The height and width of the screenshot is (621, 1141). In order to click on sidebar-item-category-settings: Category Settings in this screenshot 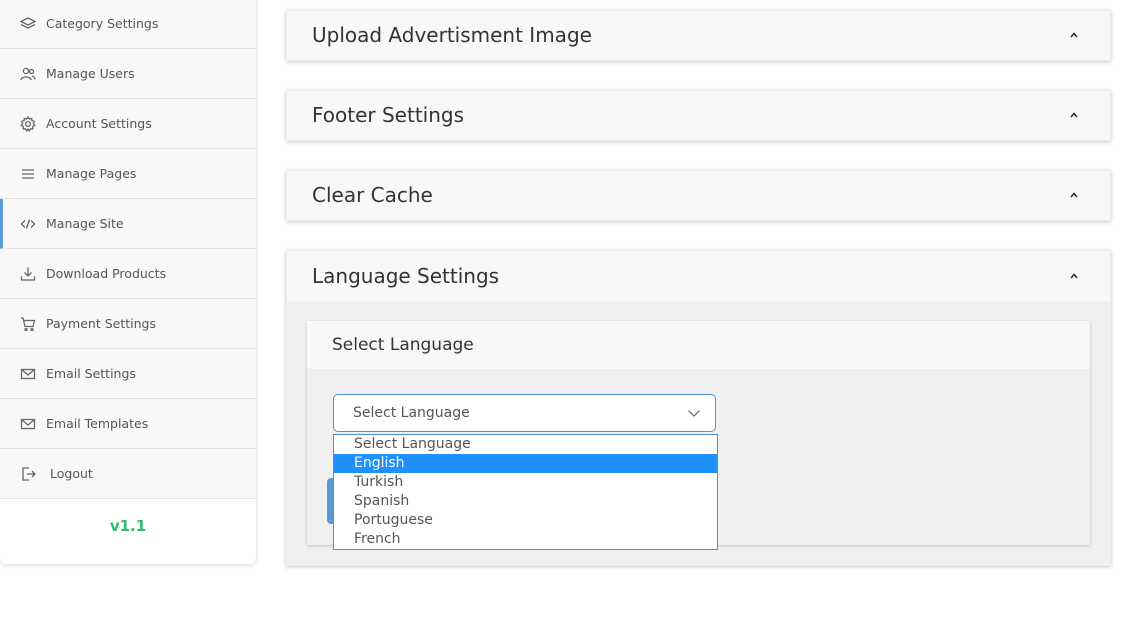, I will do `click(128, 24)`.